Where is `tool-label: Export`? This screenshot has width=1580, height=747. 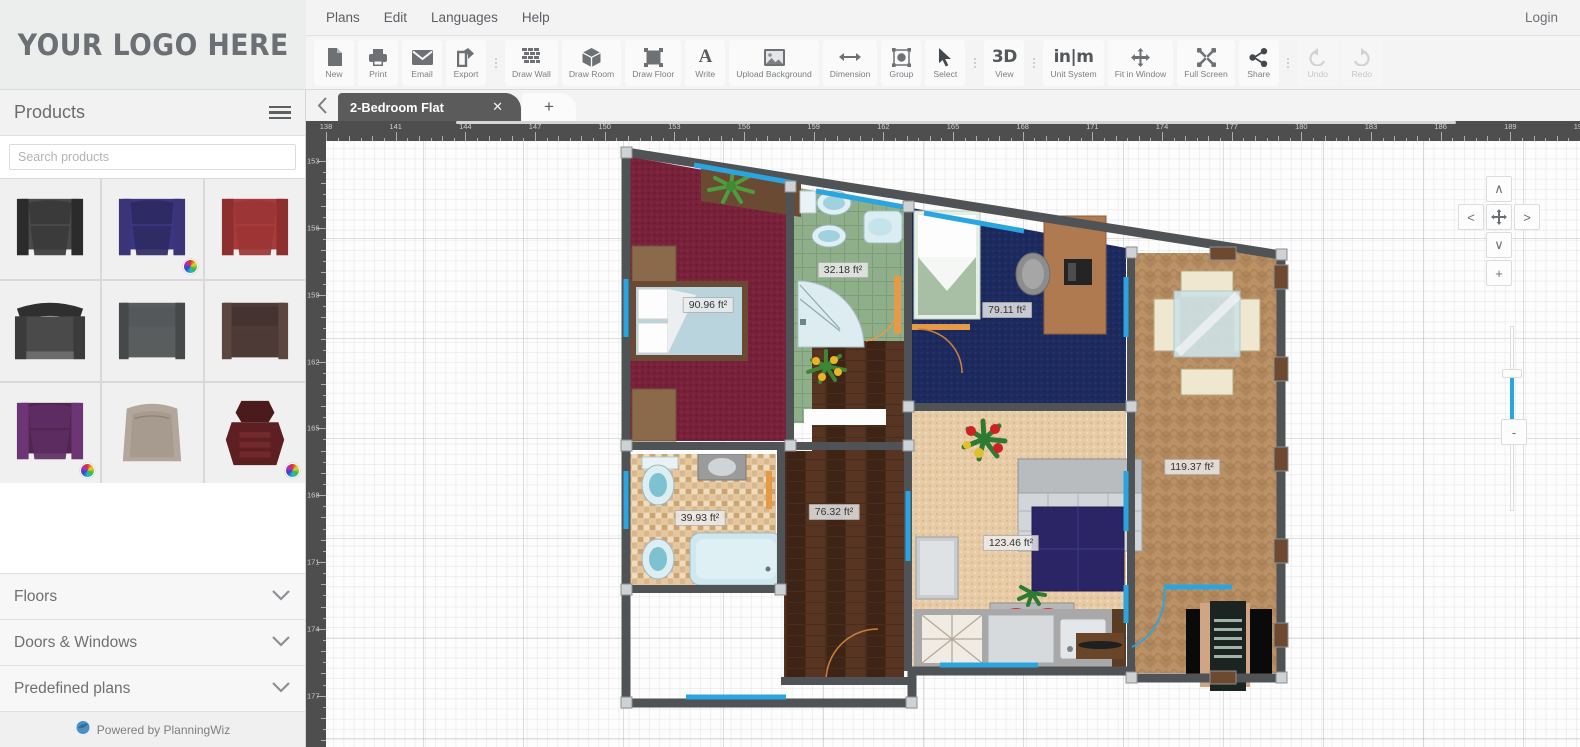 tool-label: Export is located at coordinates (466, 74).